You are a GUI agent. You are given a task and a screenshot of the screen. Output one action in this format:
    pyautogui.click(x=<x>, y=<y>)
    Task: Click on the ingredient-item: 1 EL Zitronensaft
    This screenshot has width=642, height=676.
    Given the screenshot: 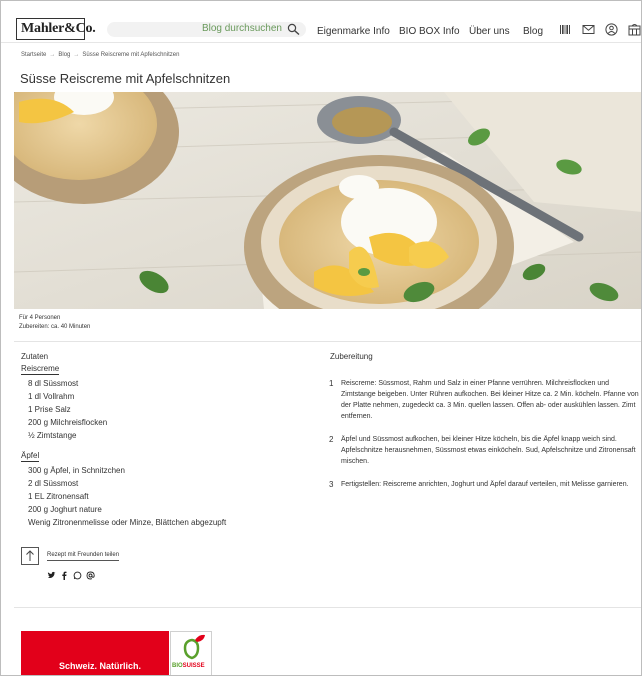 What is the action you would take?
    pyautogui.click(x=58, y=496)
    